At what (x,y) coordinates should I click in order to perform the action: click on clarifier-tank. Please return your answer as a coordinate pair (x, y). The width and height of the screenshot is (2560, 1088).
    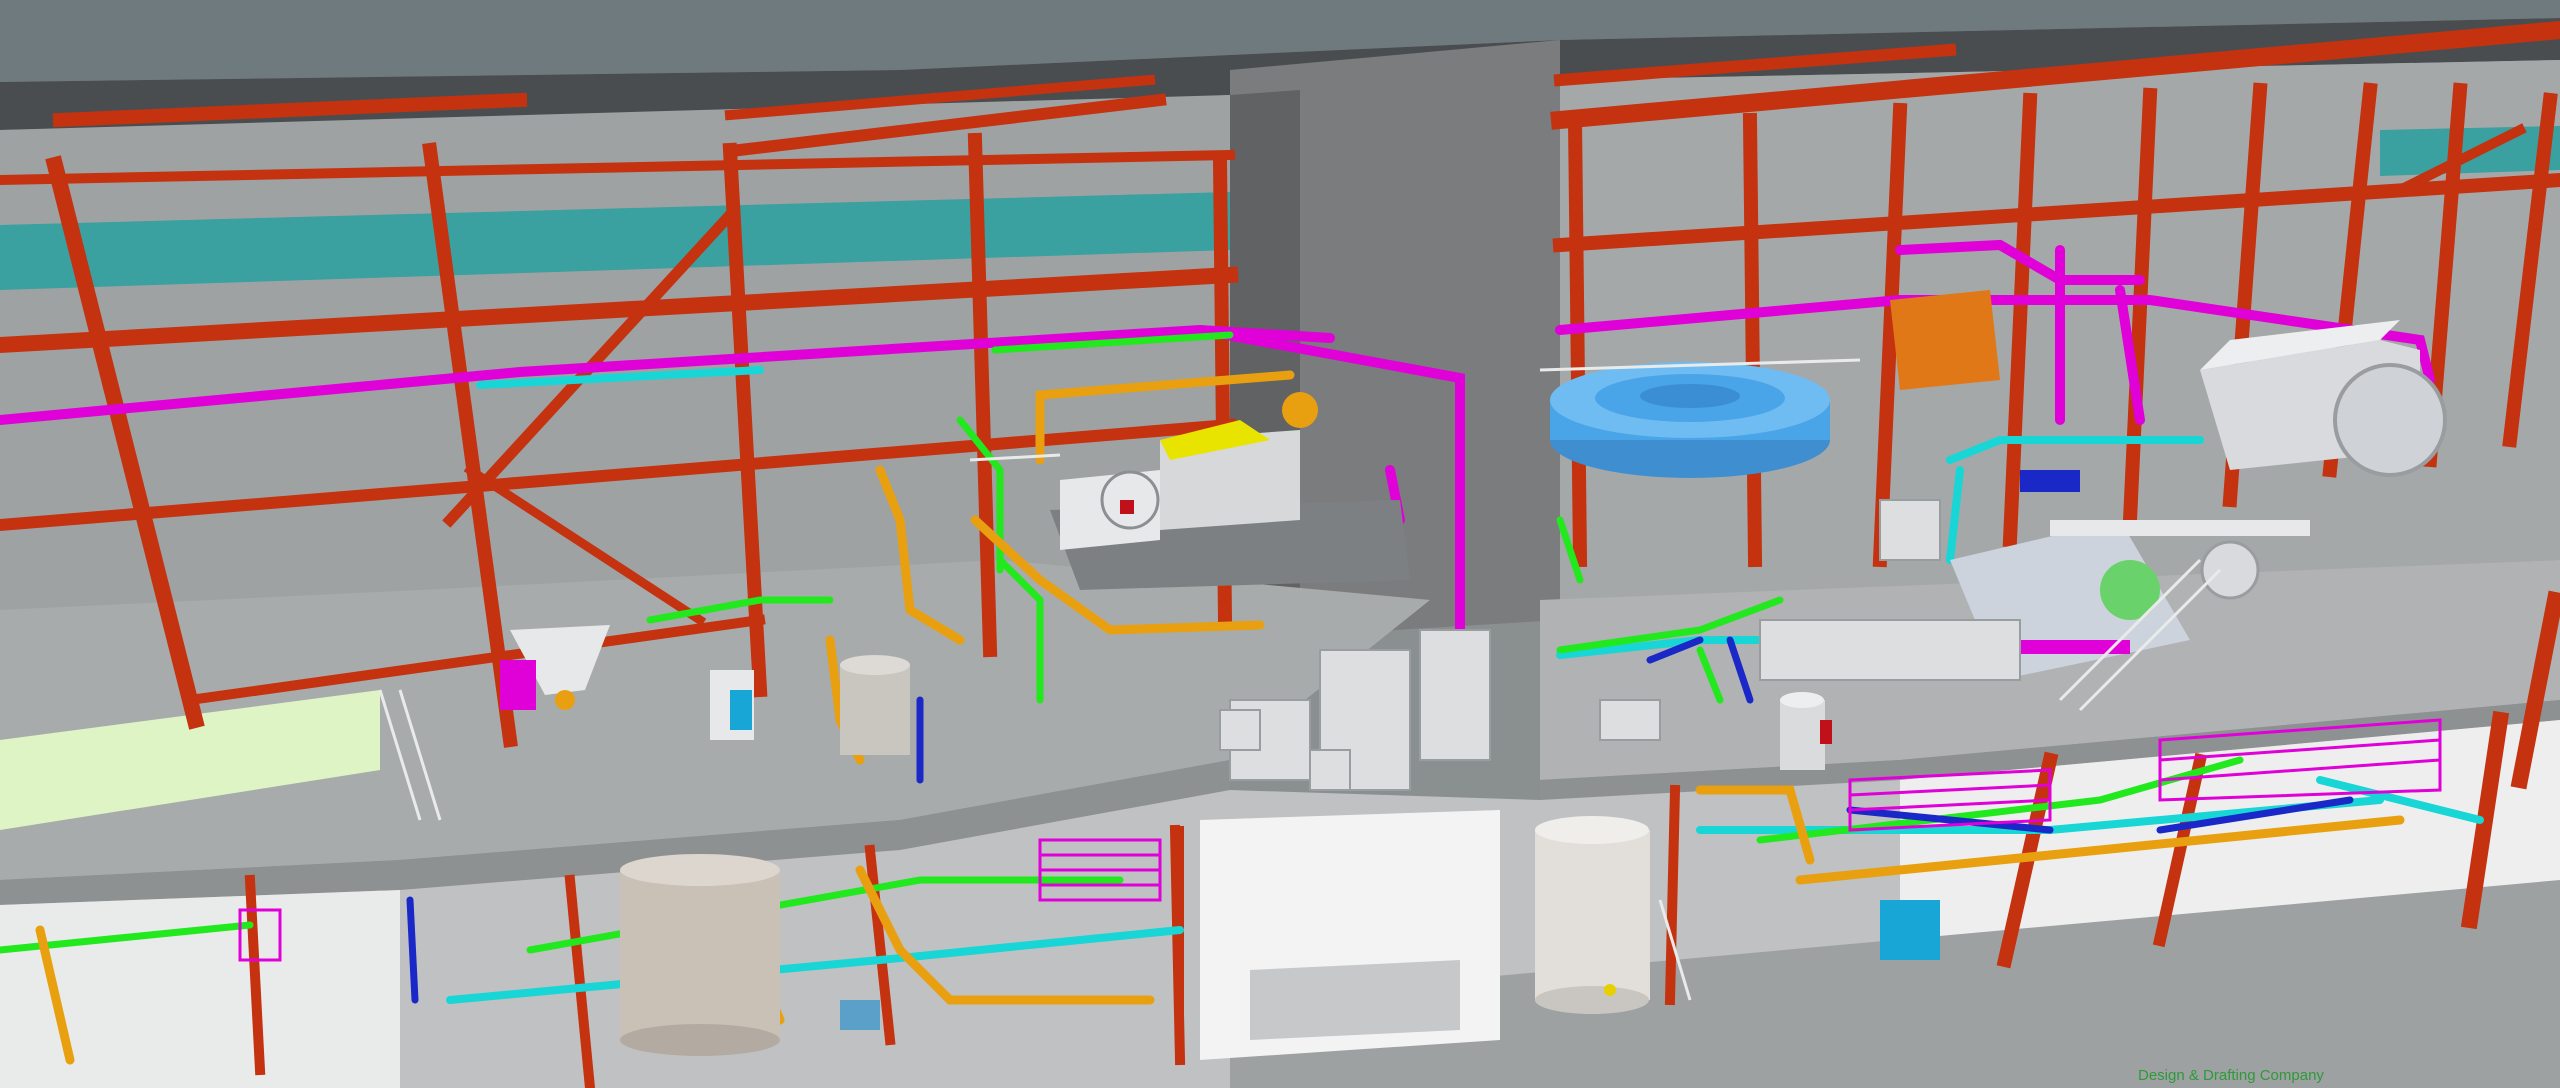
    Looking at the image, I should click on (1690, 420).